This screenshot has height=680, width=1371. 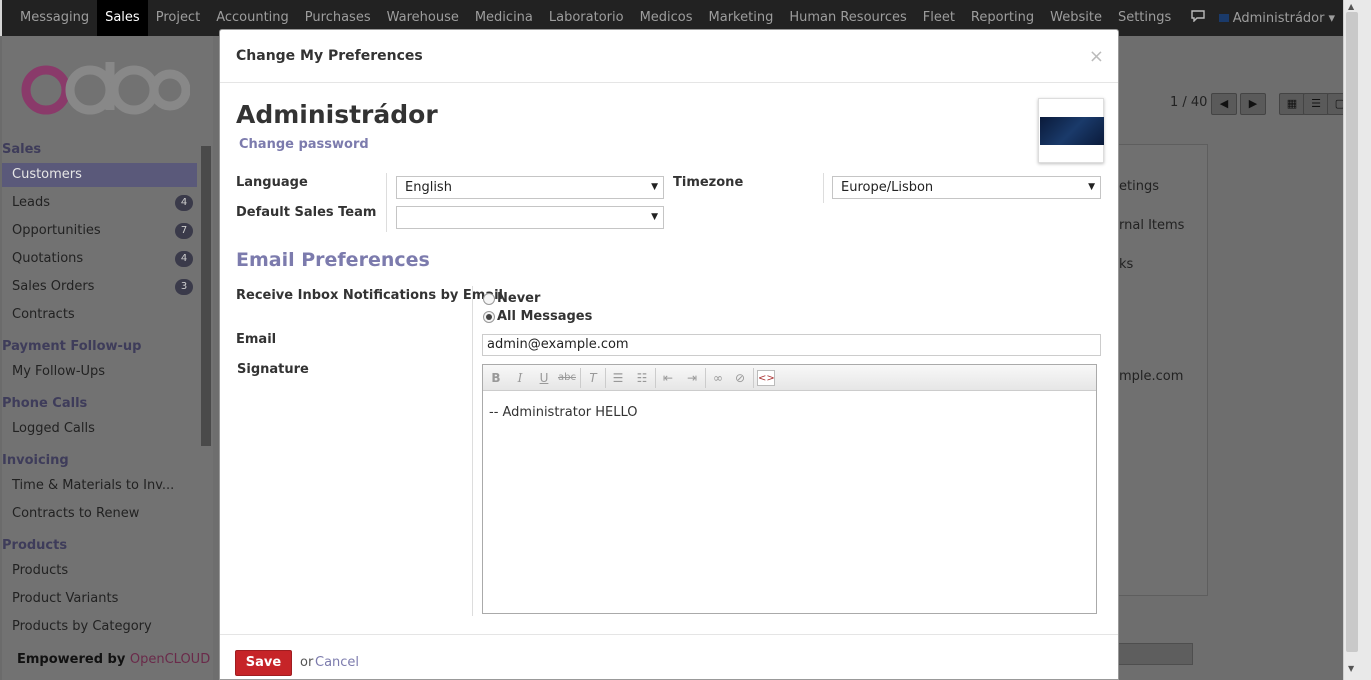 I want to click on background-card: etings rnal Items ks mple.com, so click(x=1163, y=370).